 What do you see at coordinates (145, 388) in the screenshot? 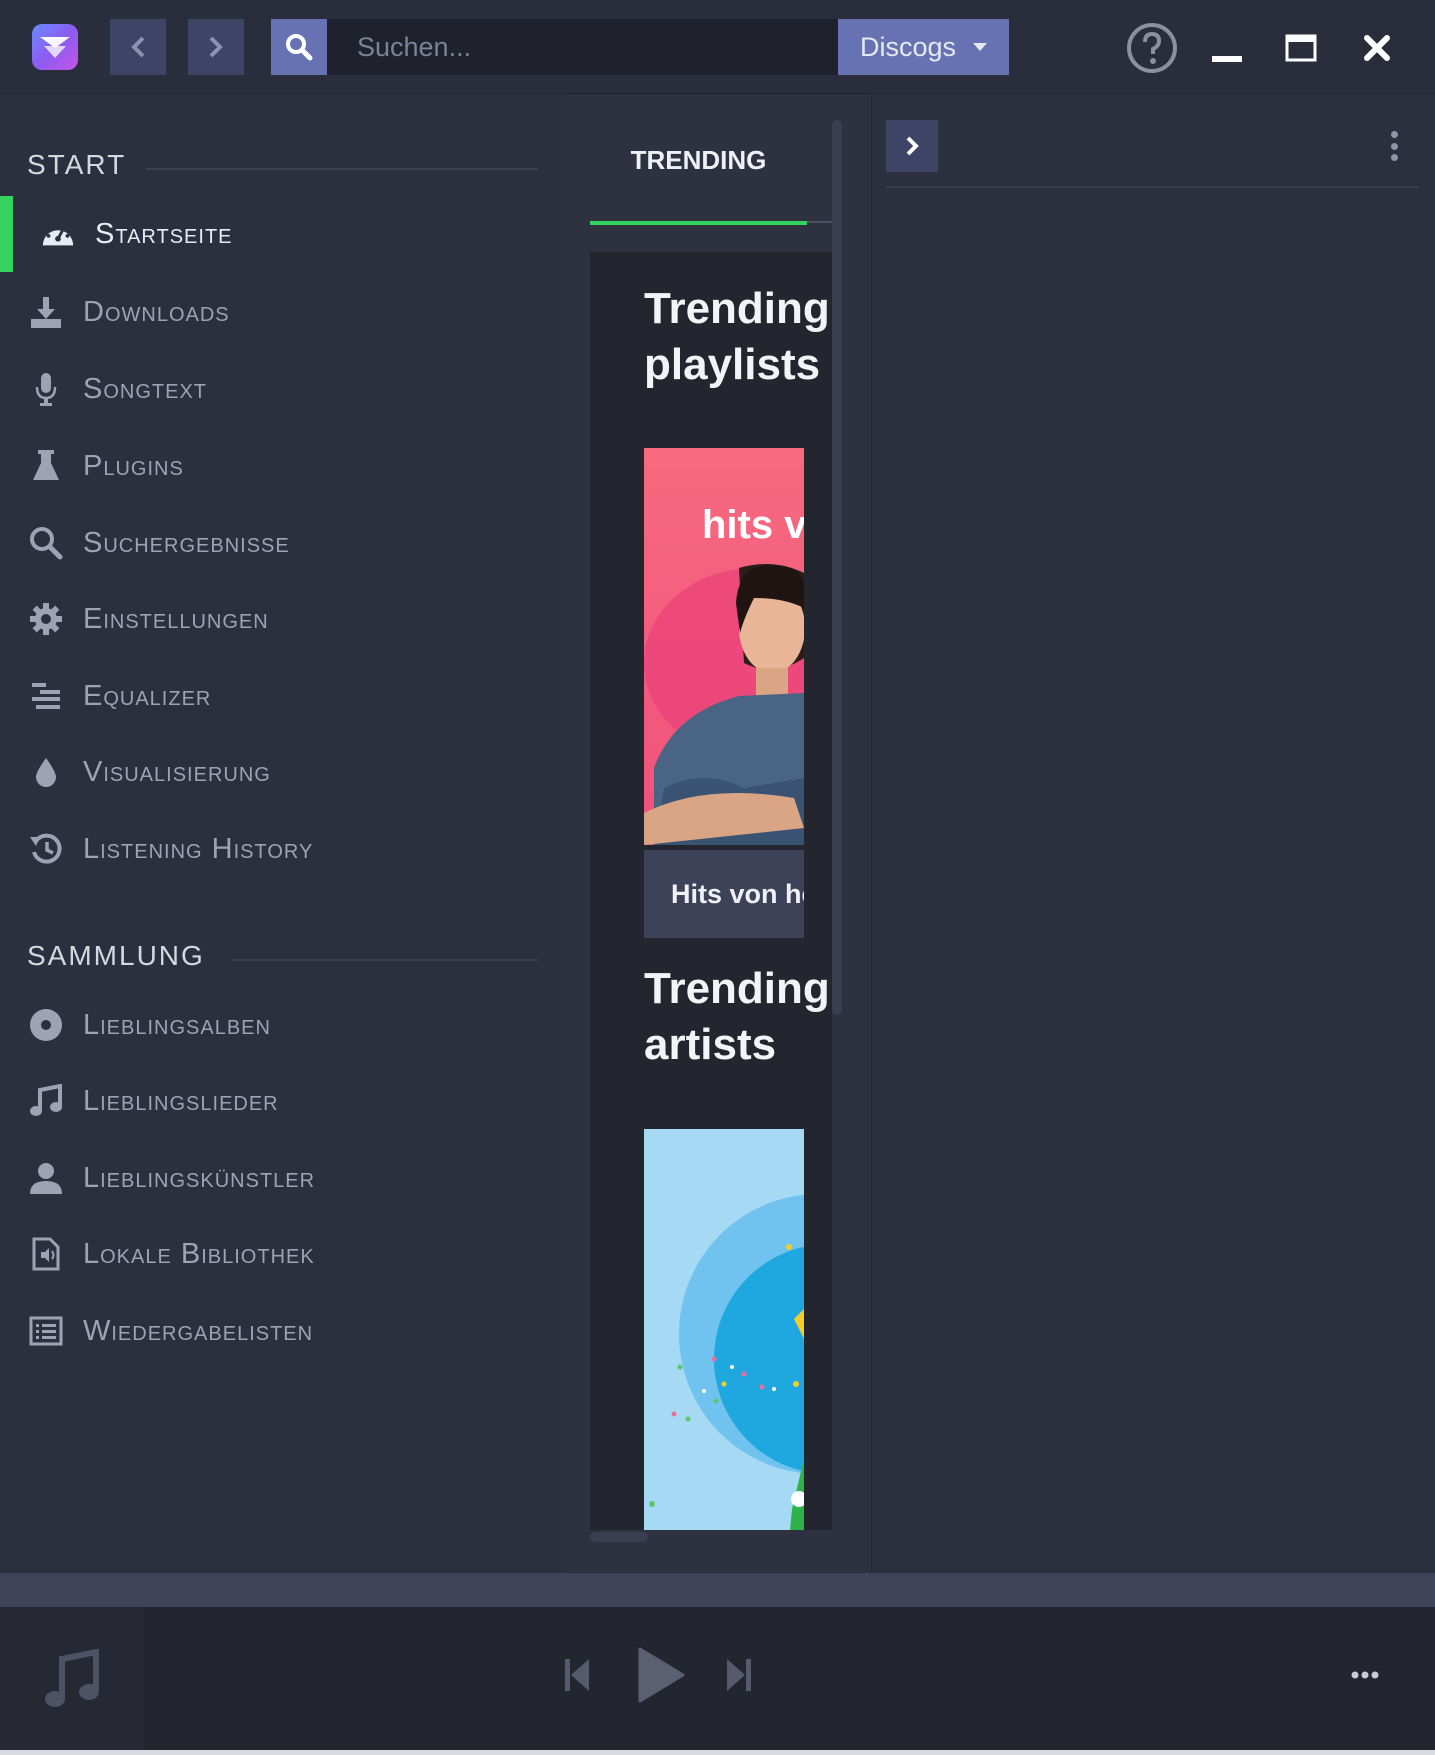
I see `sidebar-item-label: Songtext` at bounding box center [145, 388].